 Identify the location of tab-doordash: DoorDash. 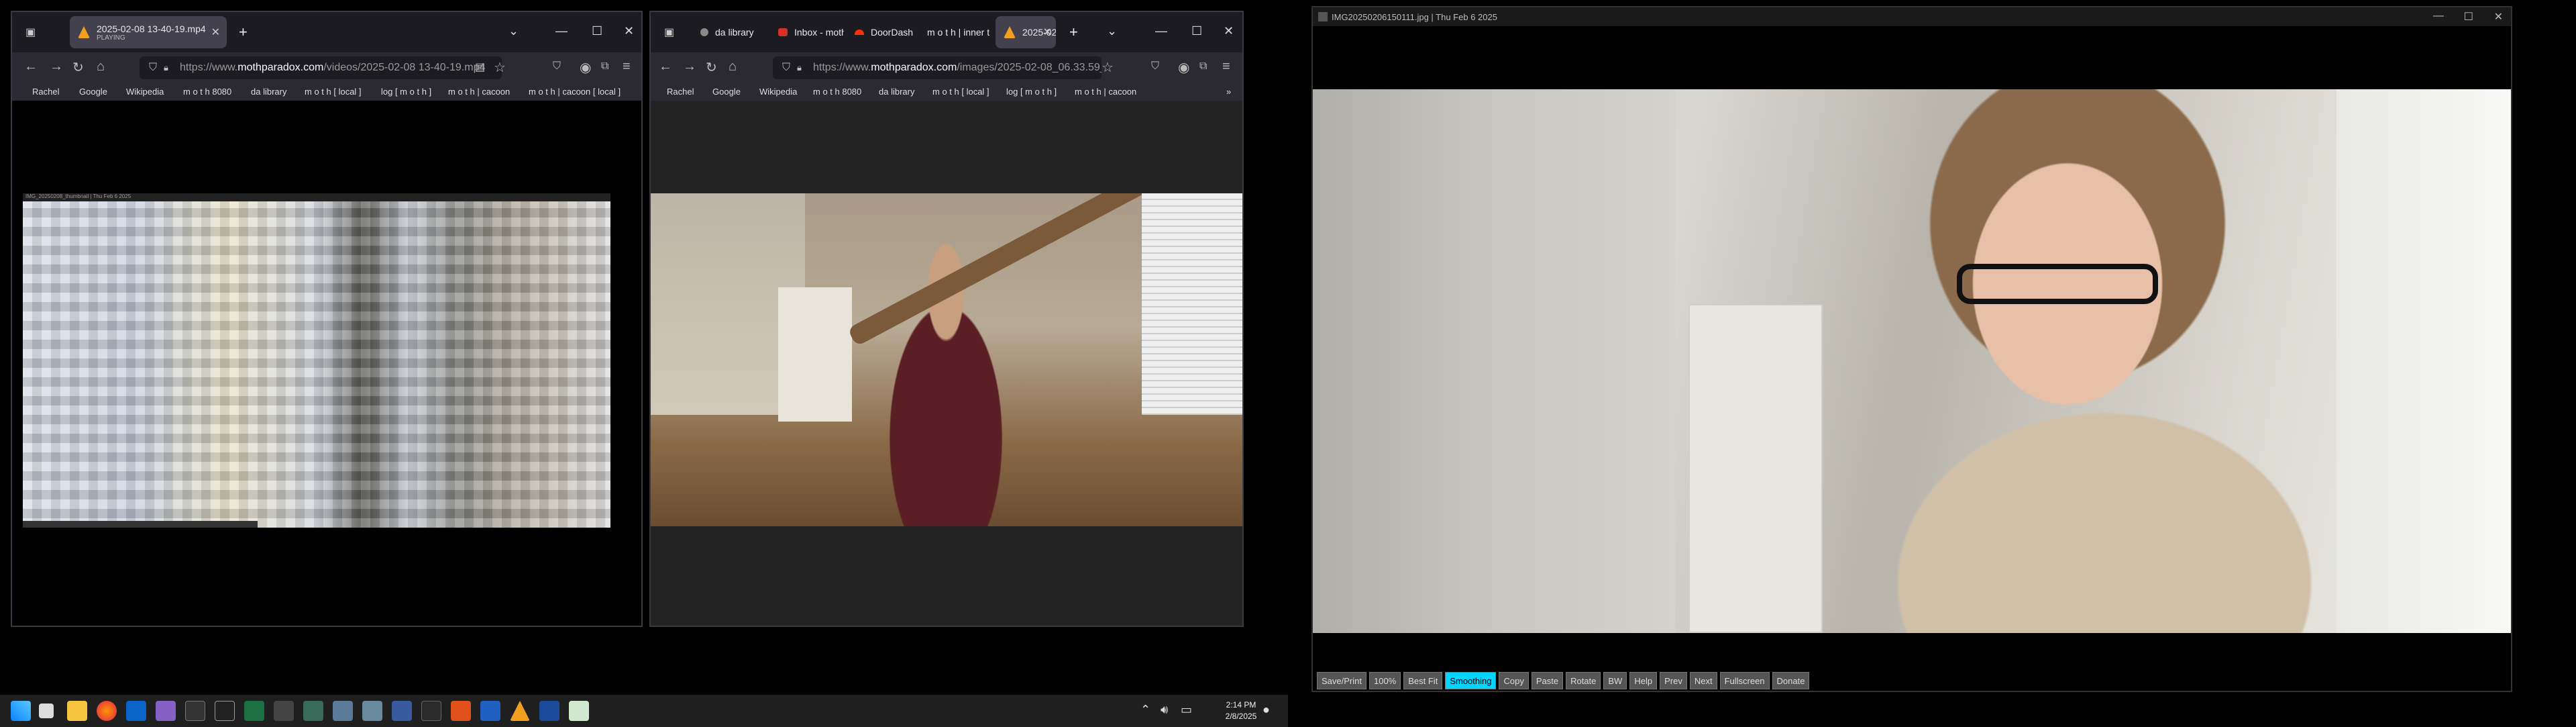
(881, 32).